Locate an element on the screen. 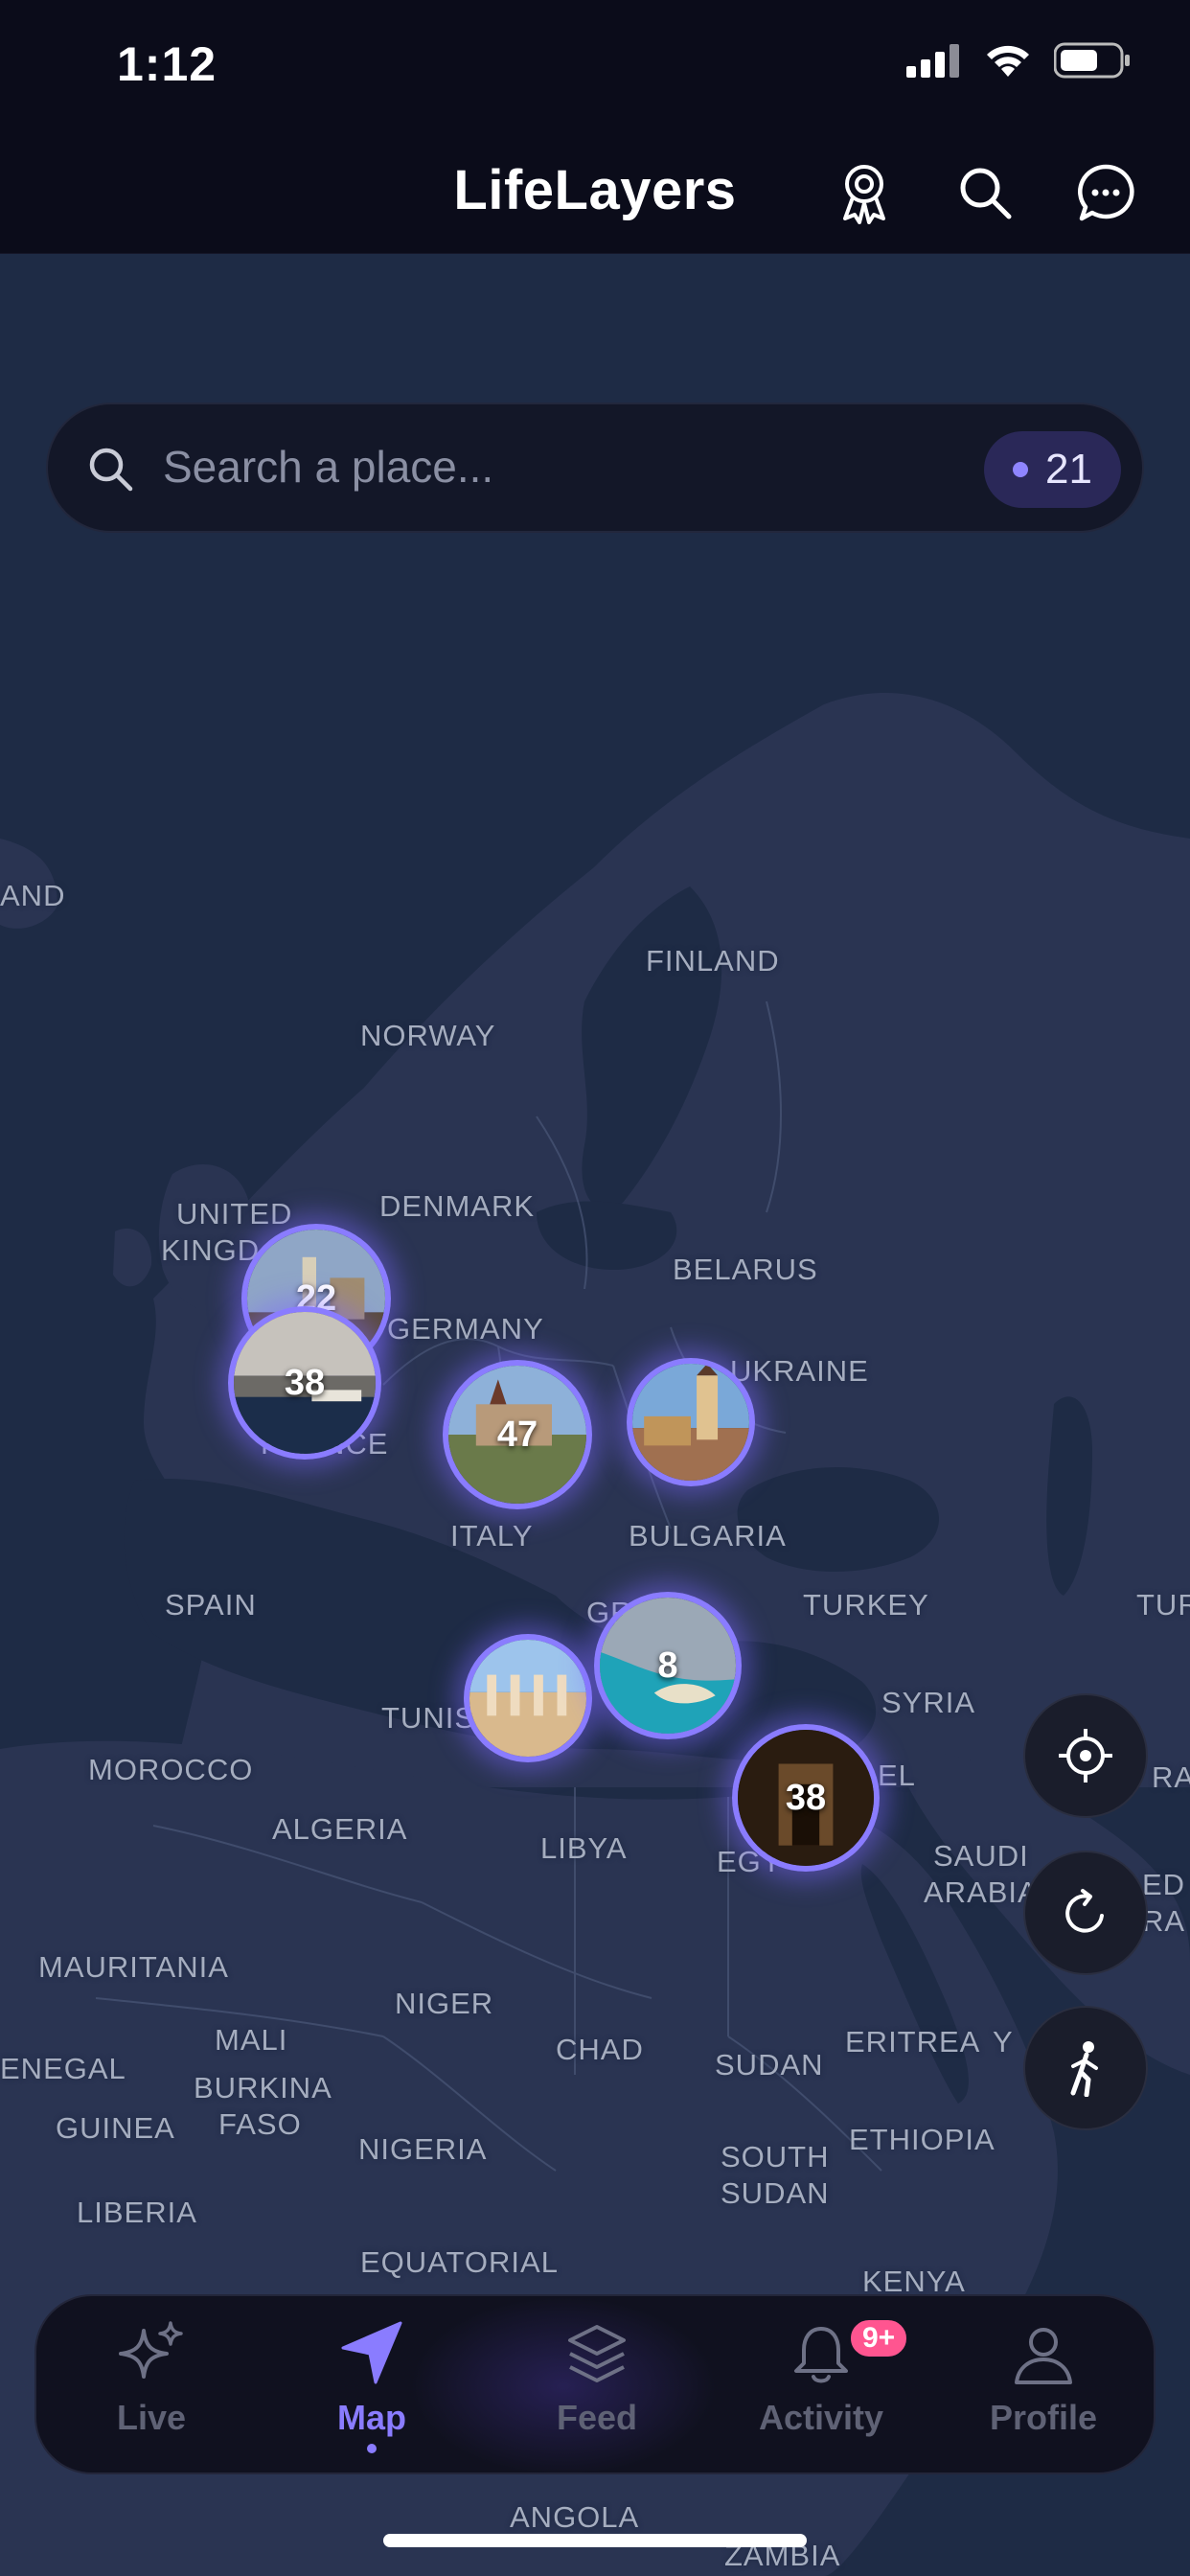  map-label: BURKINA is located at coordinates (263, 2087).